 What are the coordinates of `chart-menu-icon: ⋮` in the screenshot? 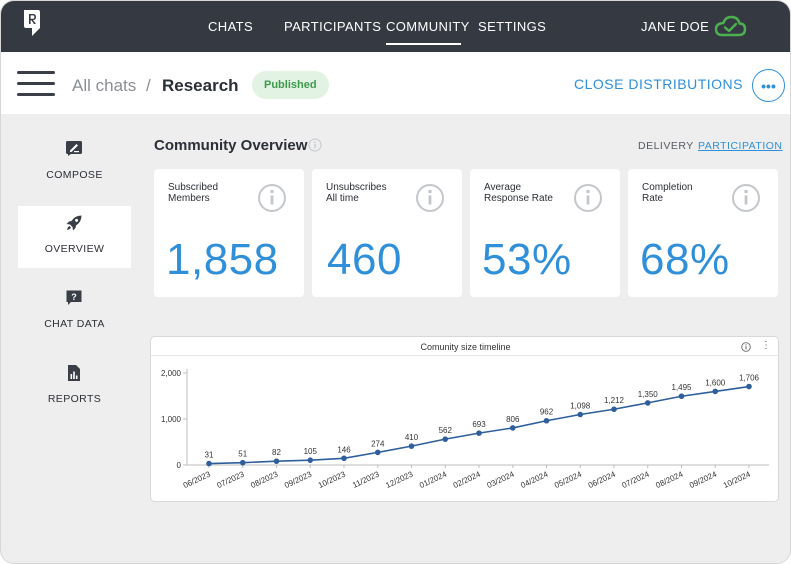 It's located at (766, 345).